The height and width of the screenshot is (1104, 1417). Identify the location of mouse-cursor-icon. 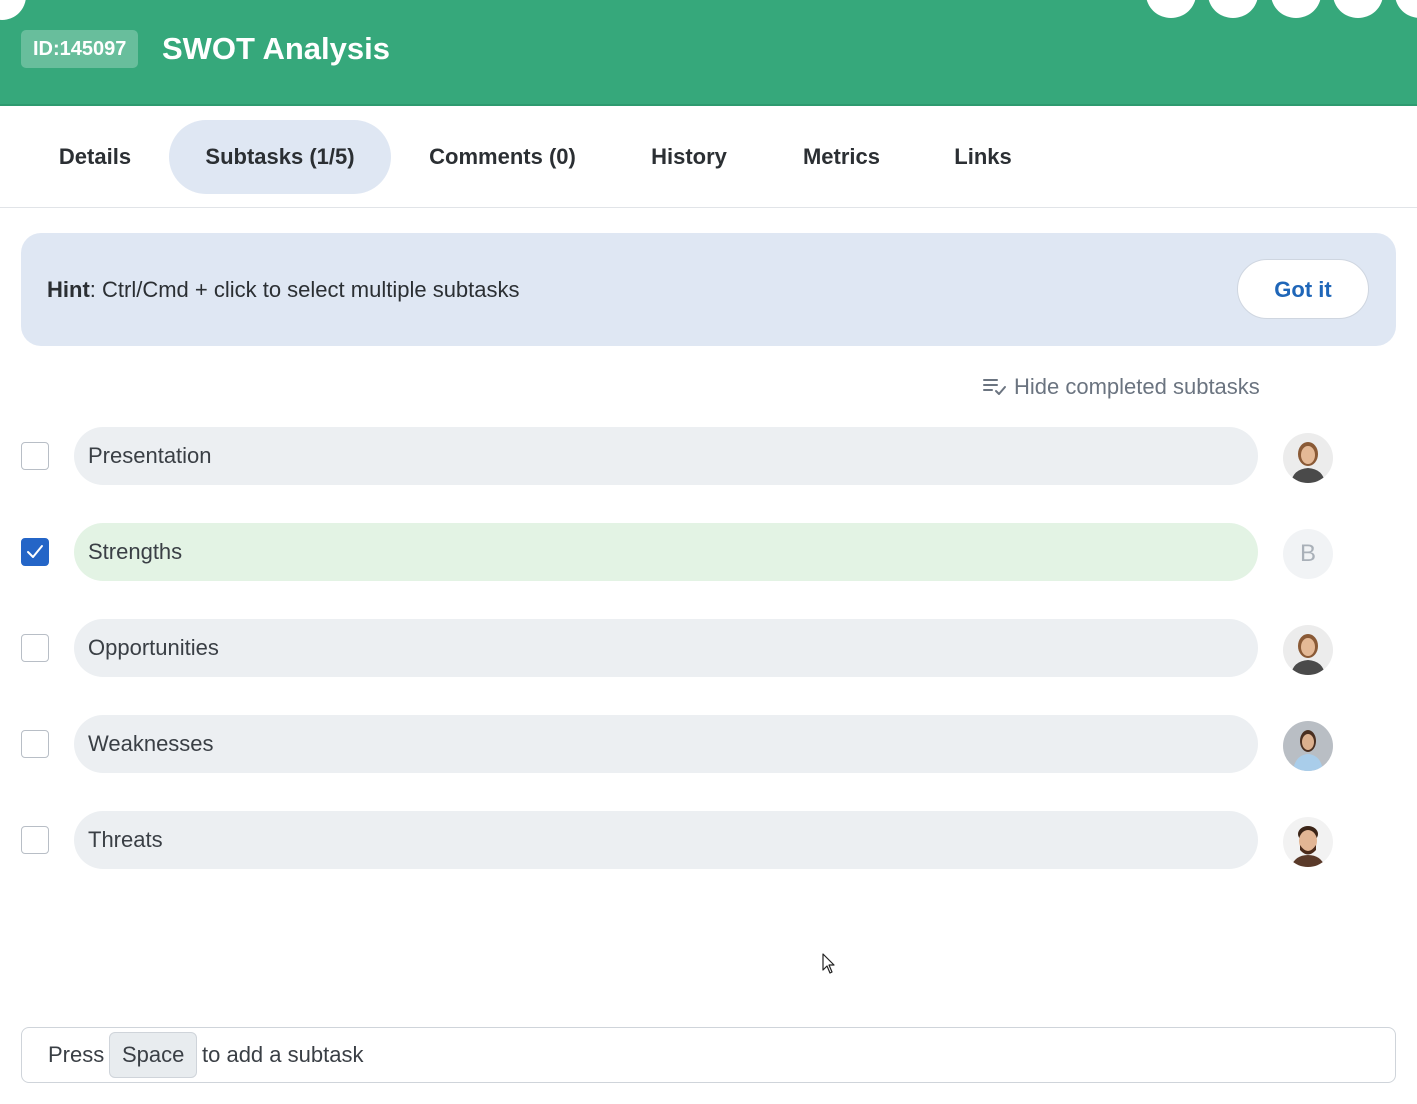
(828, 963).